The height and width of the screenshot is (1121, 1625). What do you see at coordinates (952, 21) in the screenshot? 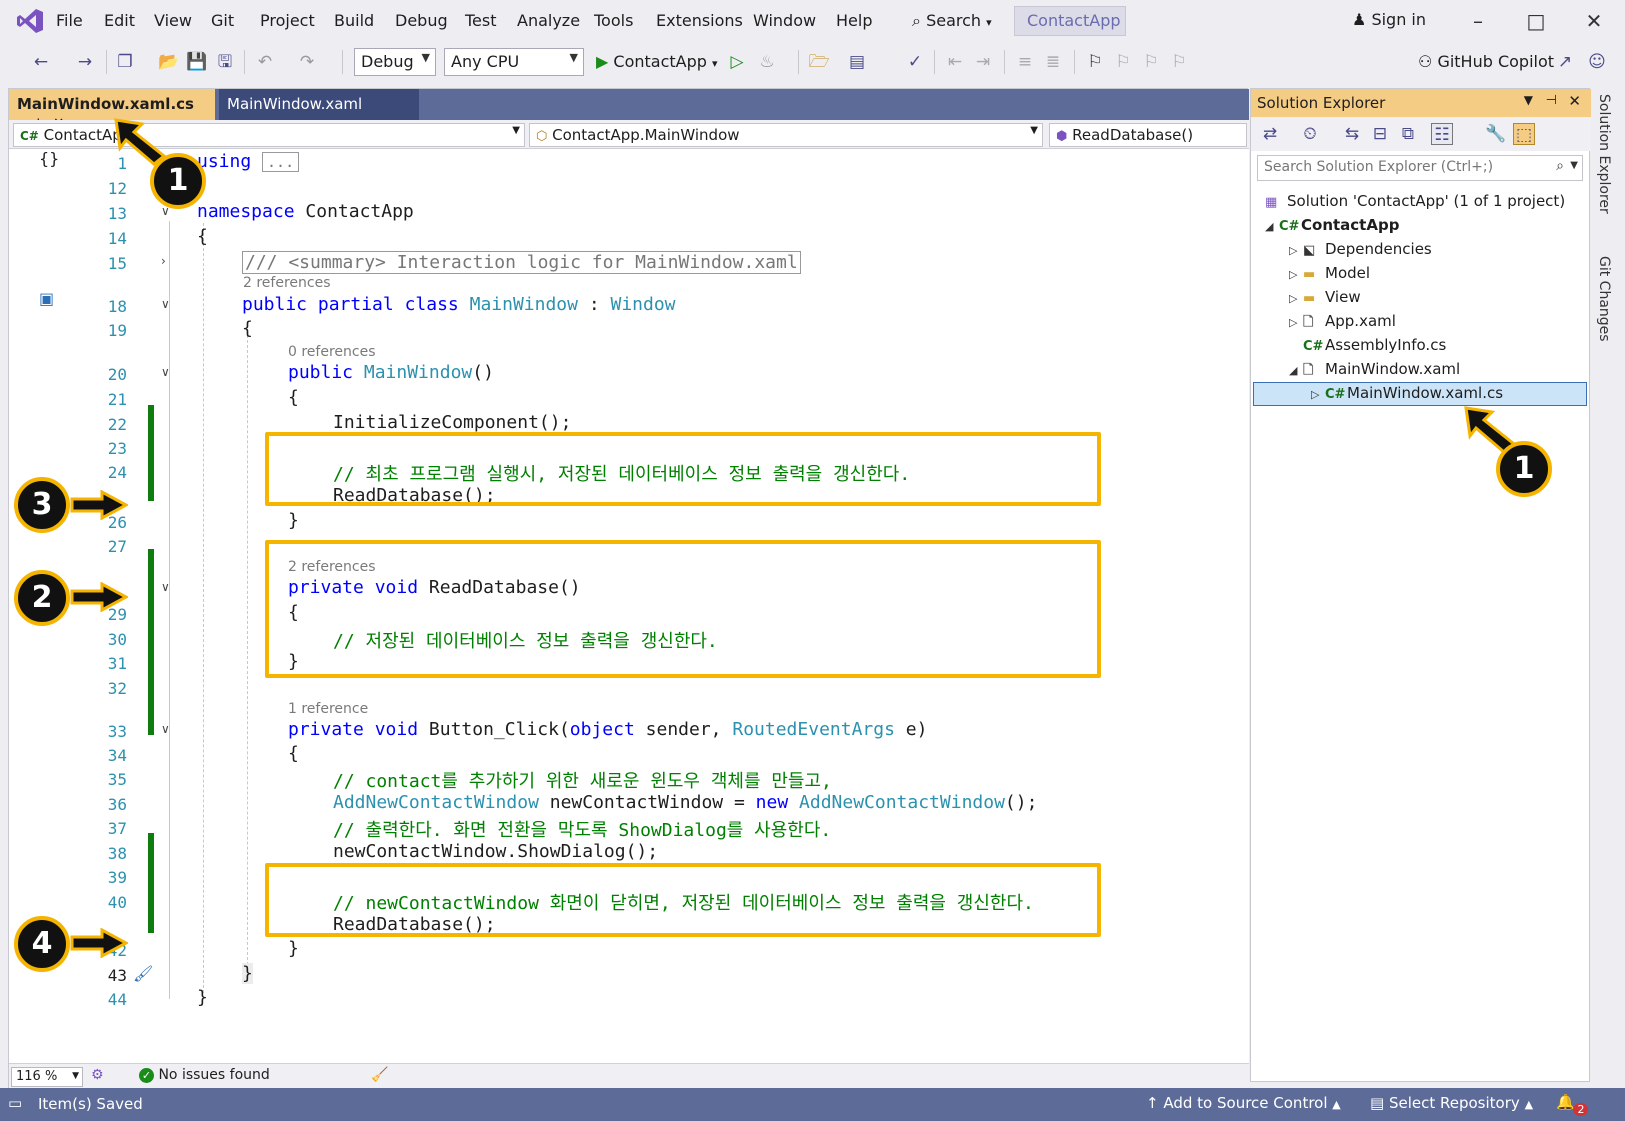
I see `search-box: ⌕ Search ▾` at bounding box center [952, 21].